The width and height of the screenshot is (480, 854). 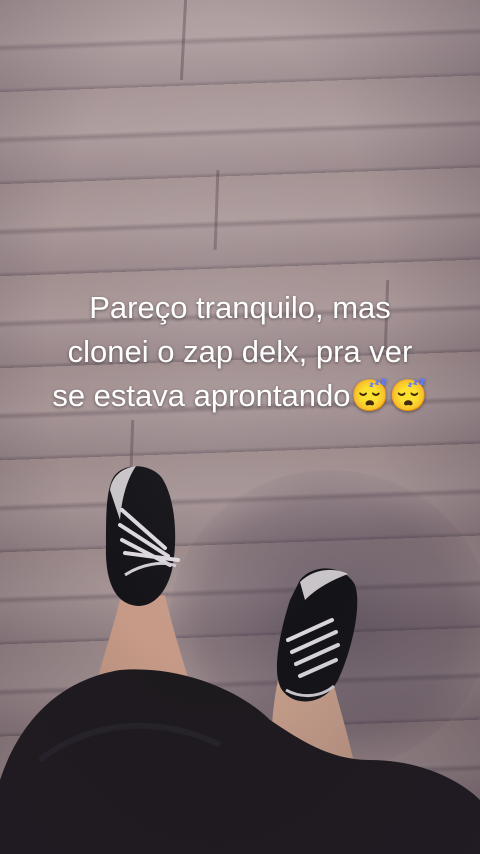 I want to click on caption-line-2: clonei o zap delx, pra ver, so click(x=240, y=351).